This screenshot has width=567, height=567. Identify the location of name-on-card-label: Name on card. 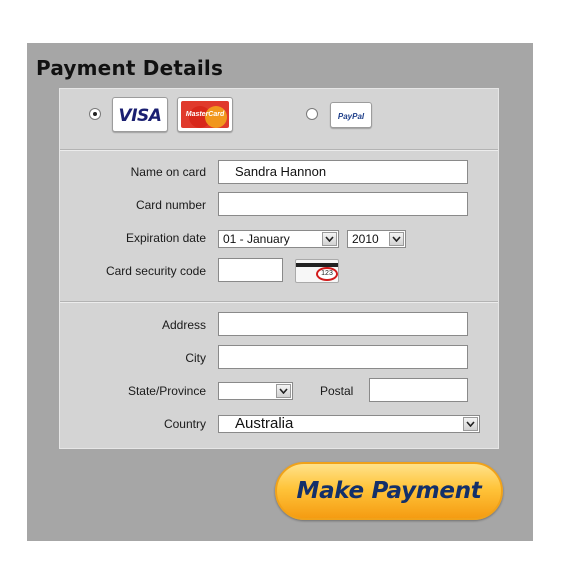
(168, 172).